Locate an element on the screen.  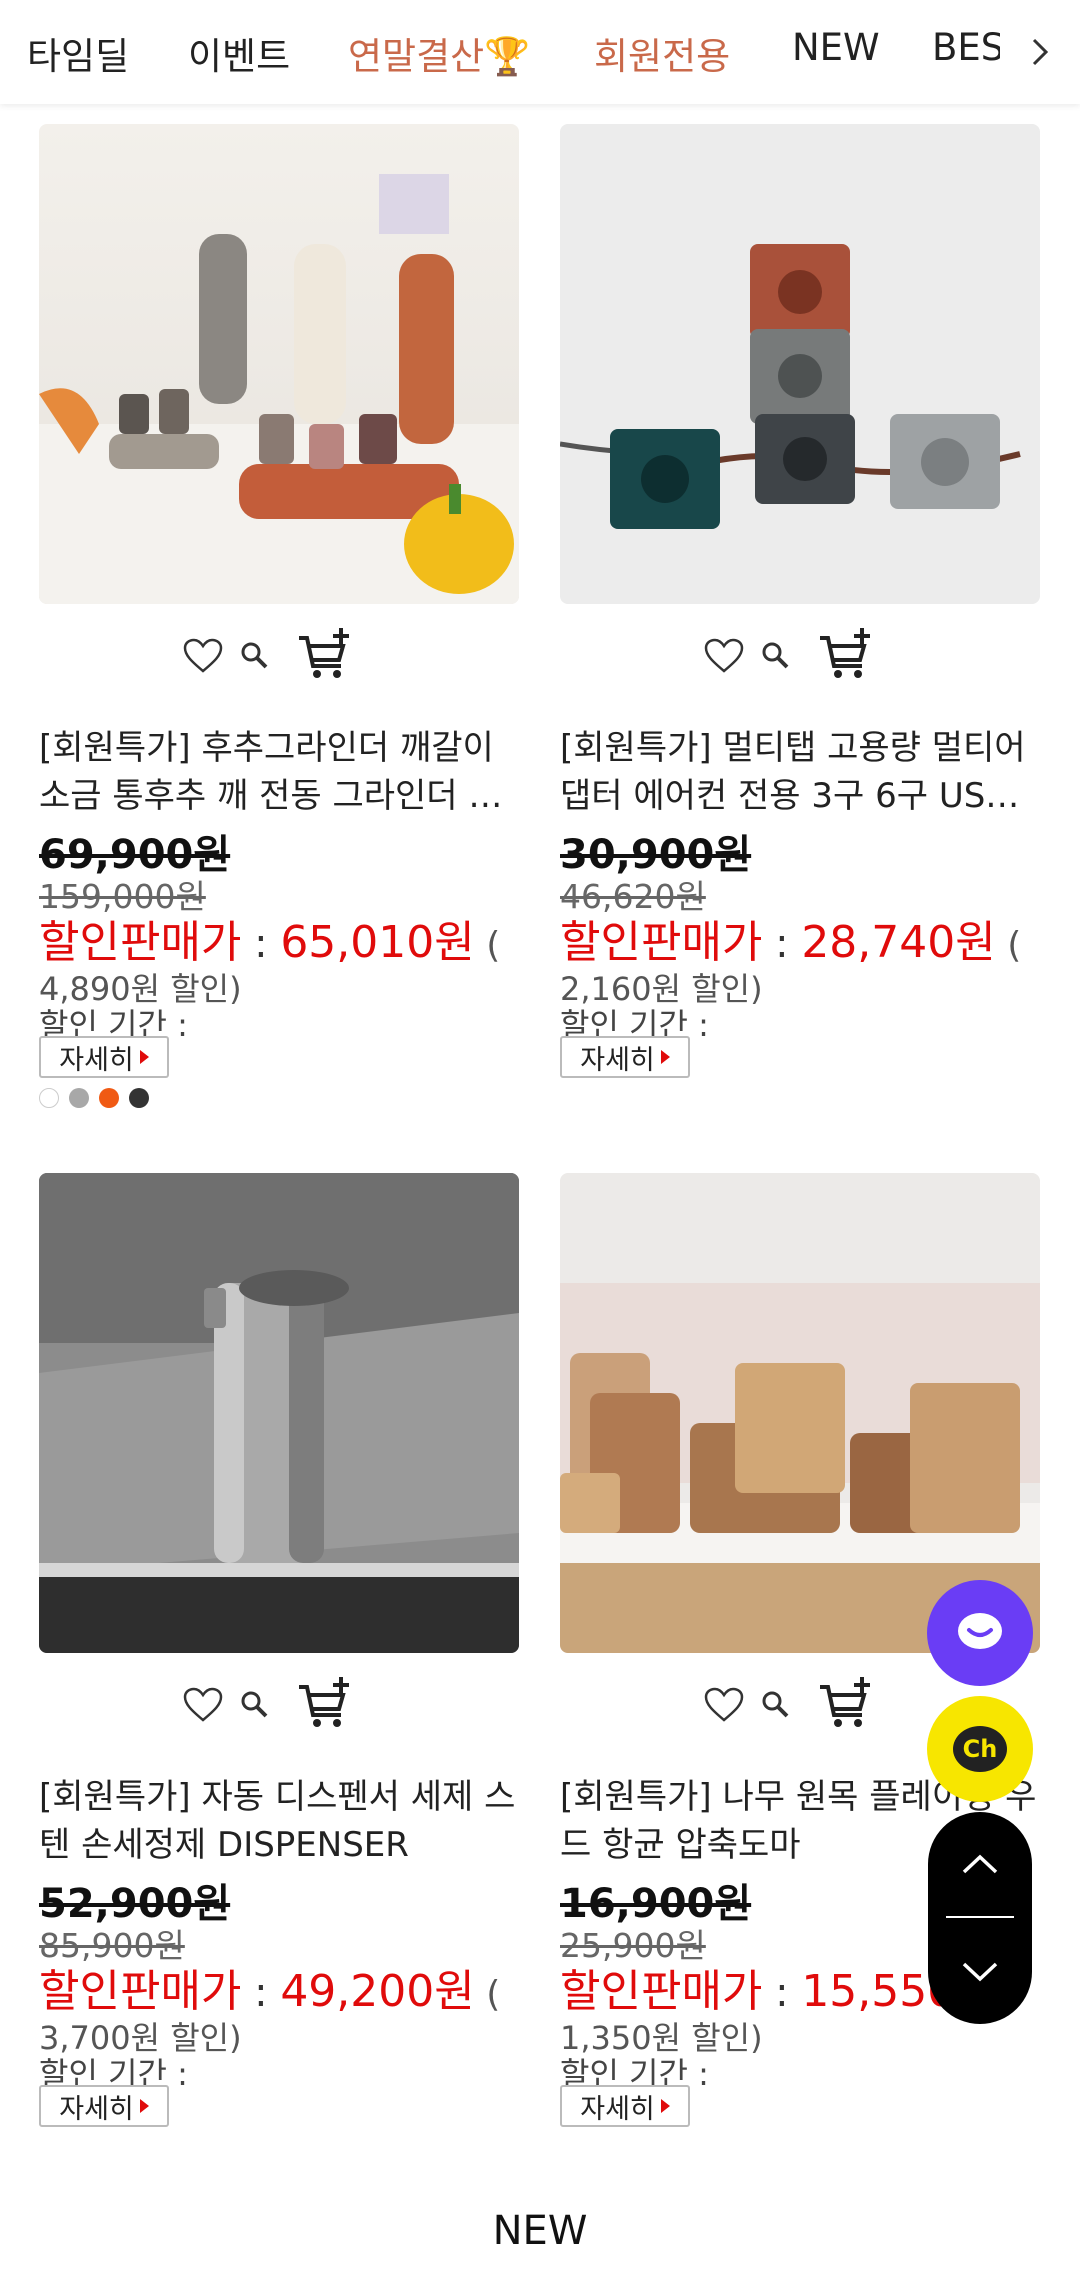
product-image-power-strip is located at coordinates (800, 364).